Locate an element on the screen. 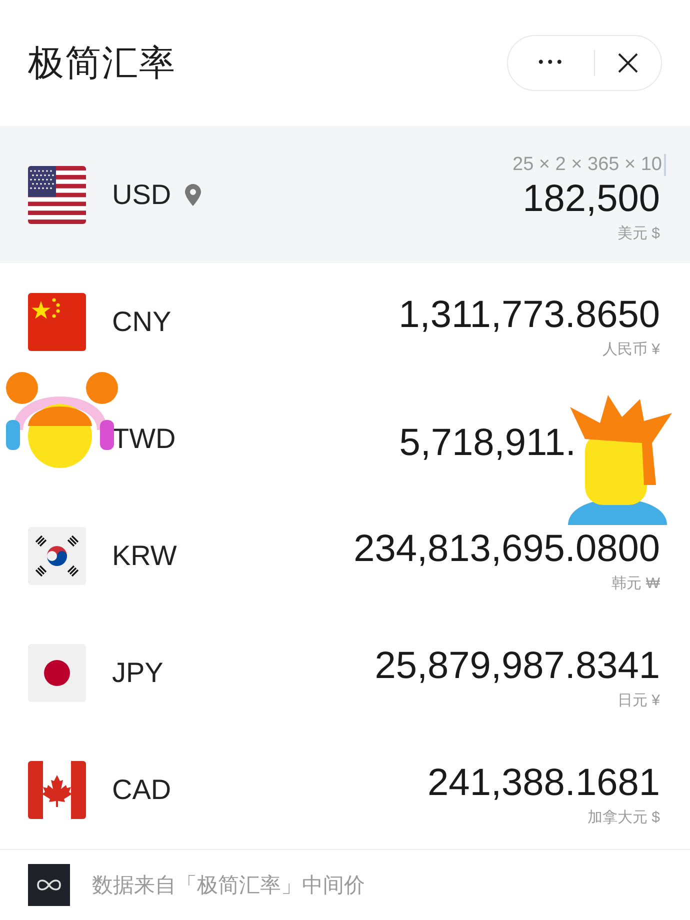  app-logo-icon is located at coordinates (49, 885).